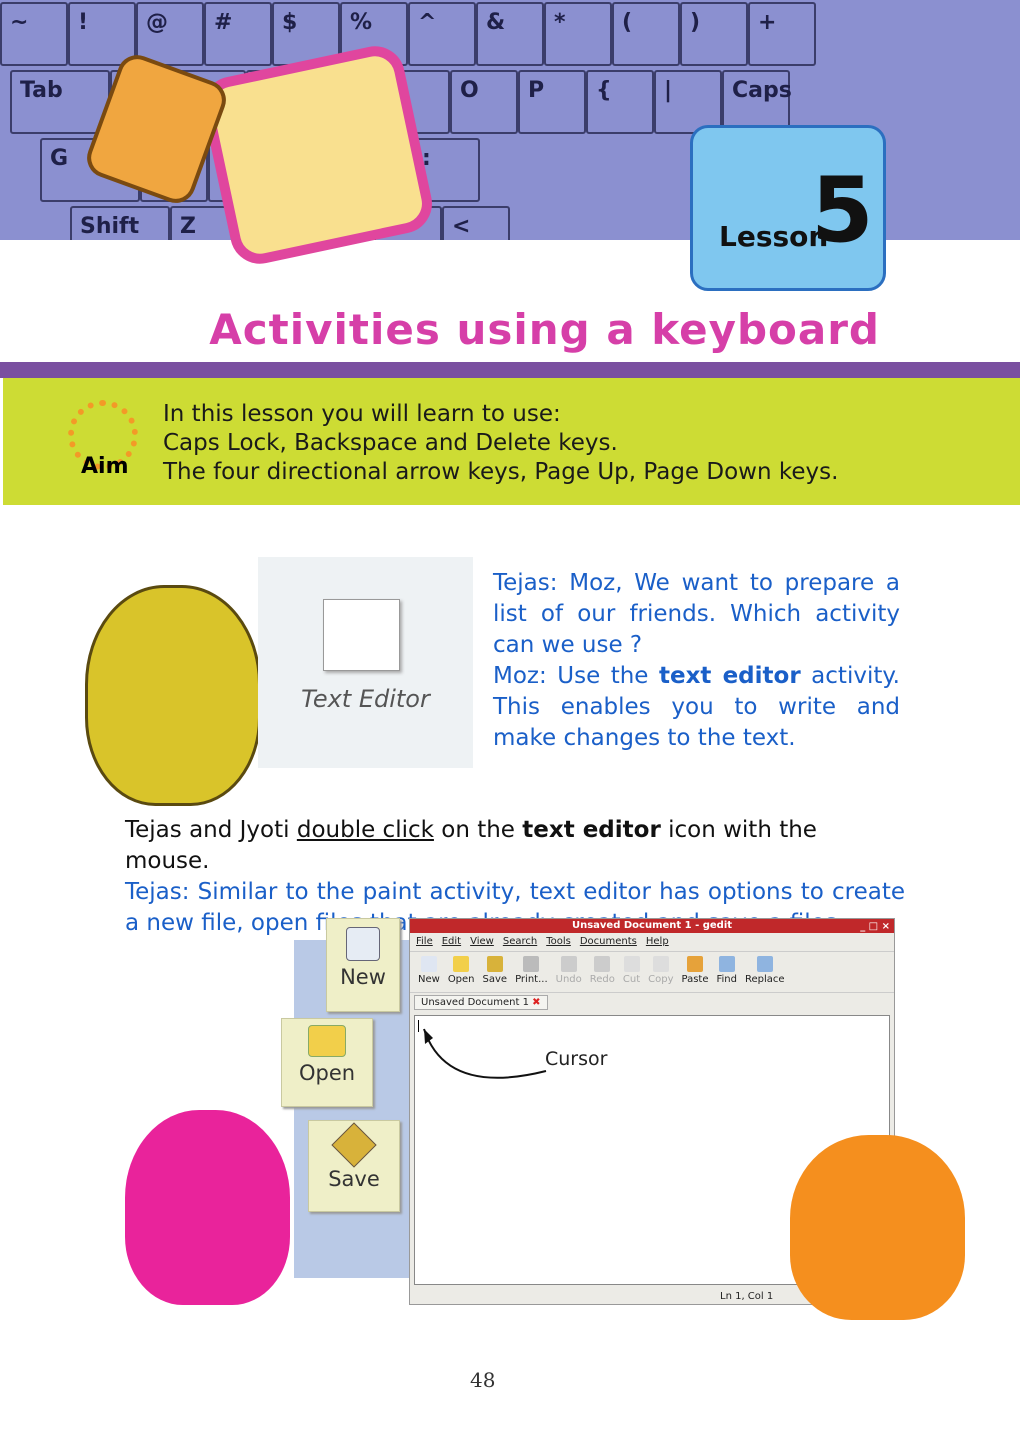  I want to click on moz-line: Use the, so click(608, 676).